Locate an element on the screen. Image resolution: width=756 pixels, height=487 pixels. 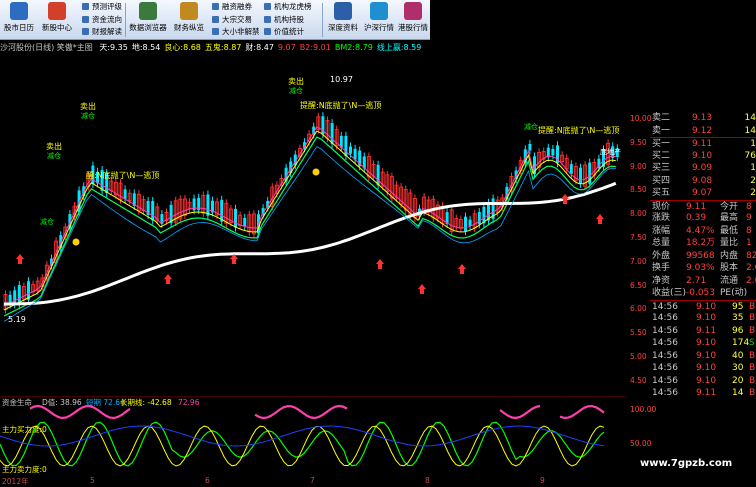
menu-item-fundflow: 资金流向 is located at coordinates (102, 20).